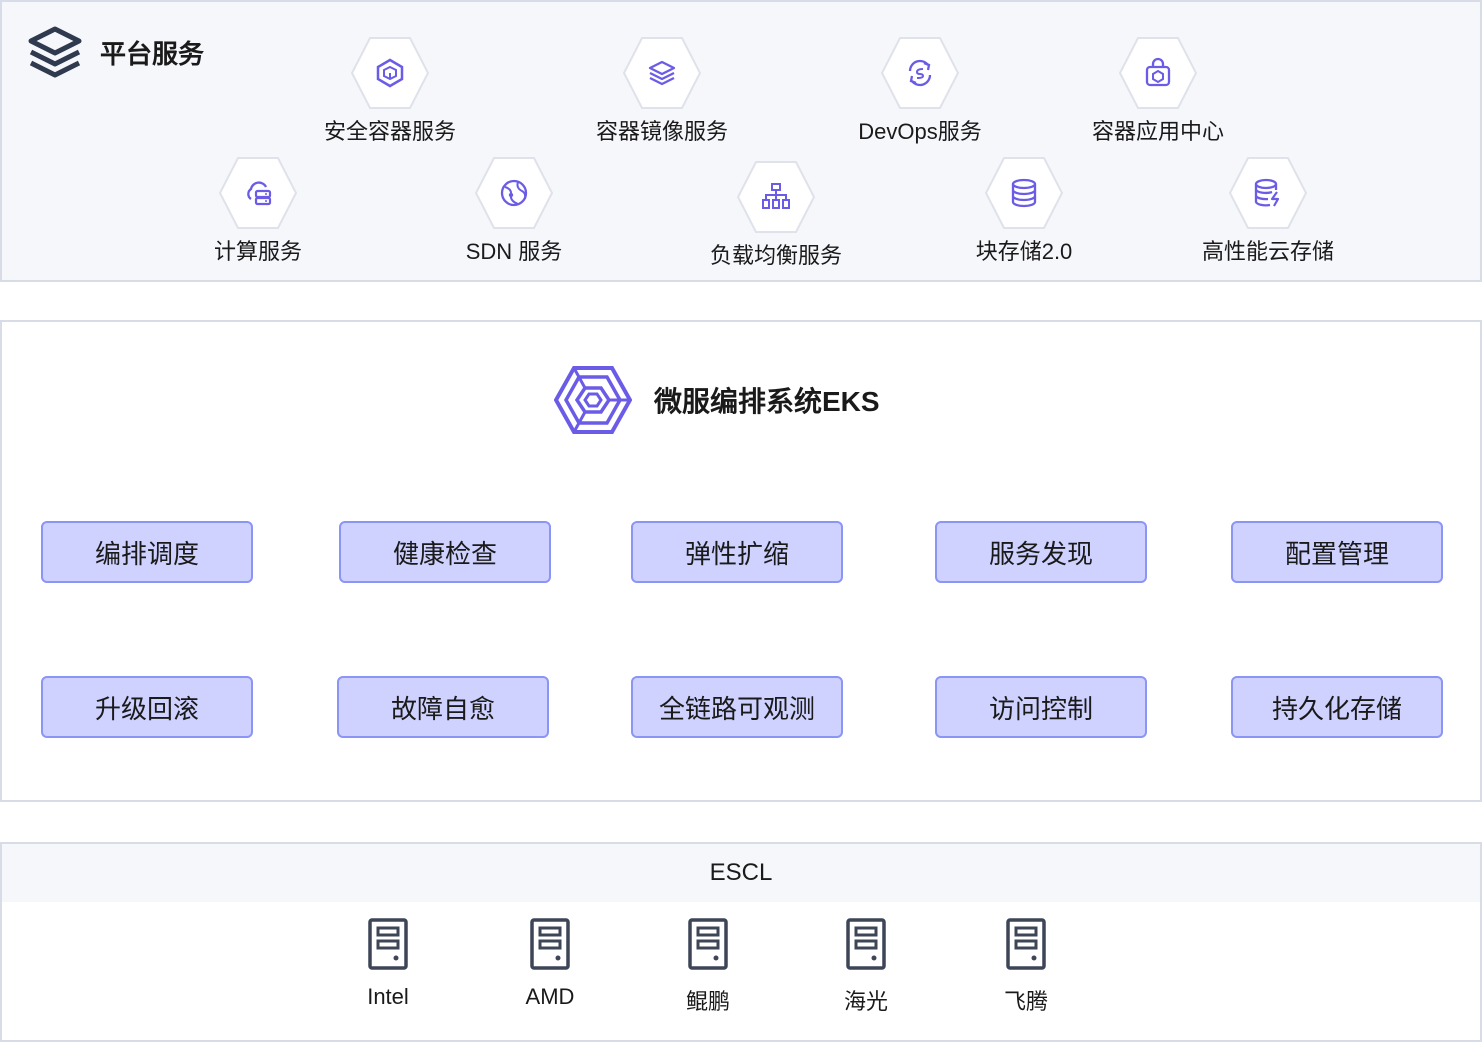  Describe the element at coordinates (514, 193) in the screenshot. I see `network-globe-icon` at that location.